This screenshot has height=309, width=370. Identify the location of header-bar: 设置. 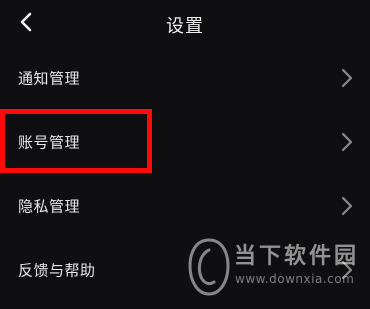
(185, 23).